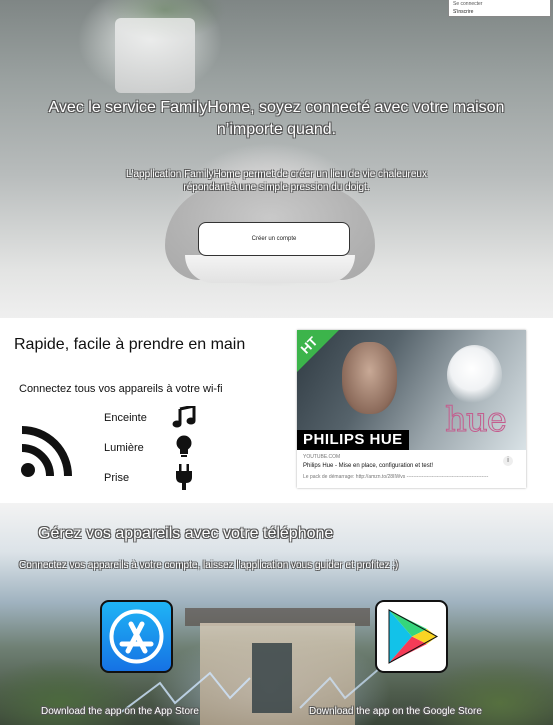 The image size is (553, 725). I want to click on device-label-light: Lumière, so click(124, 448).